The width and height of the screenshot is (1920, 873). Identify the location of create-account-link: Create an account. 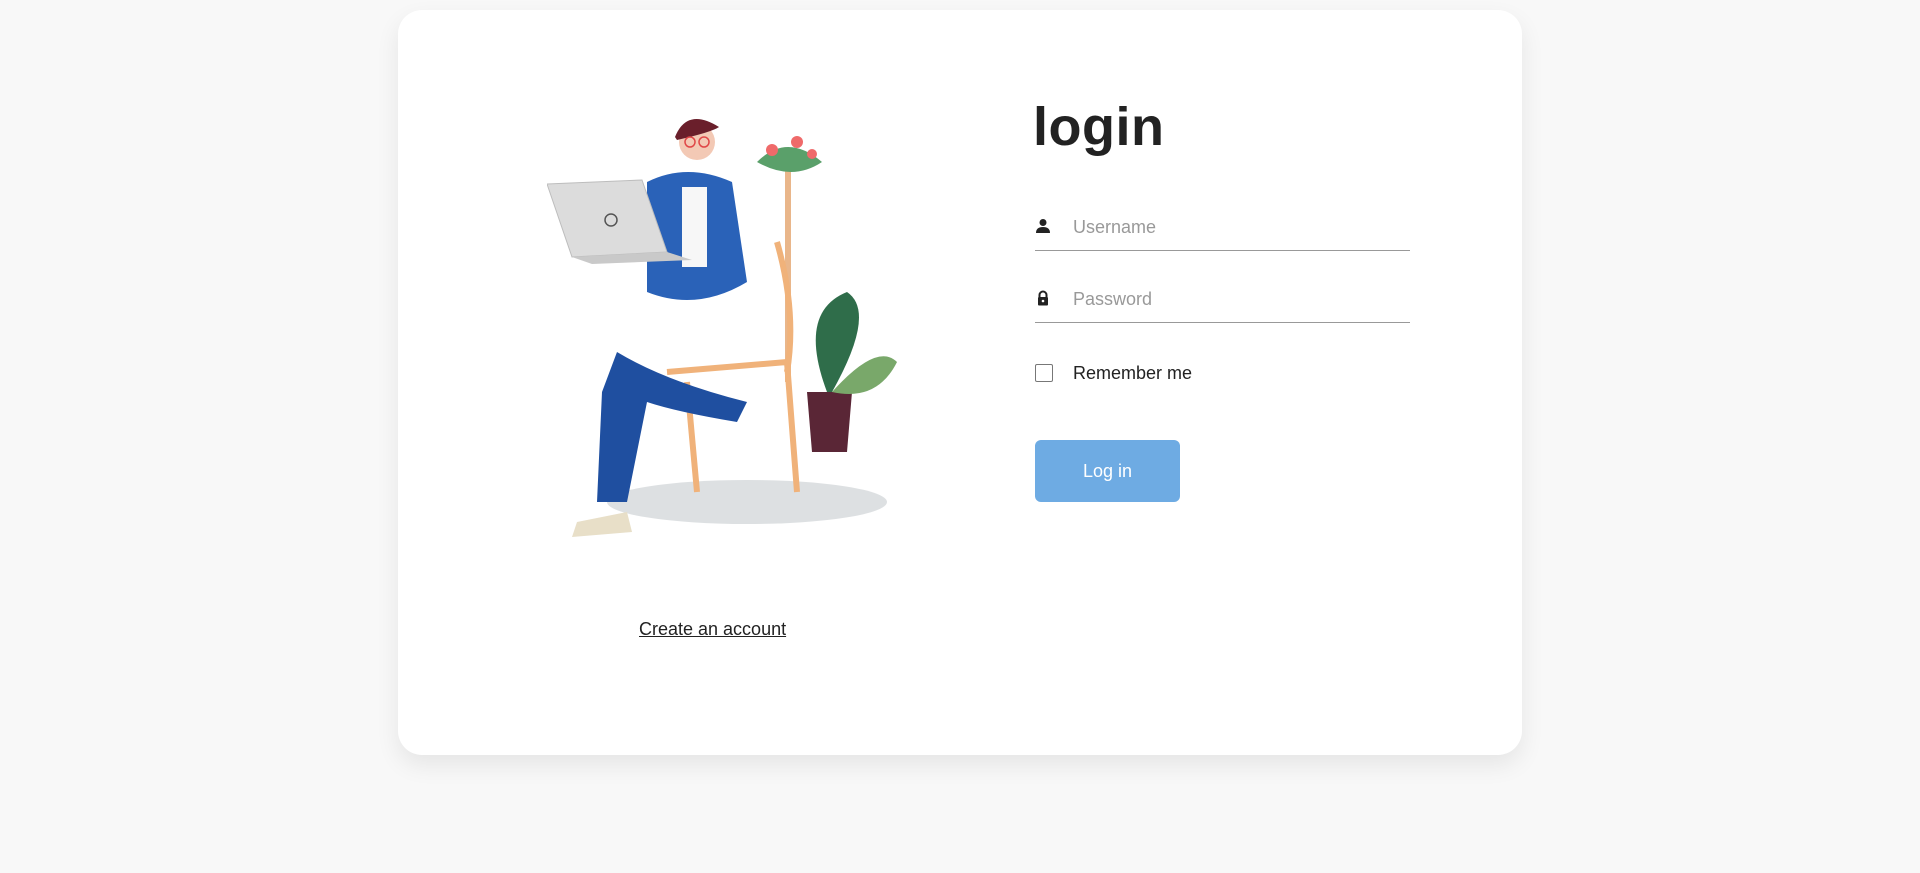
(712, 629).